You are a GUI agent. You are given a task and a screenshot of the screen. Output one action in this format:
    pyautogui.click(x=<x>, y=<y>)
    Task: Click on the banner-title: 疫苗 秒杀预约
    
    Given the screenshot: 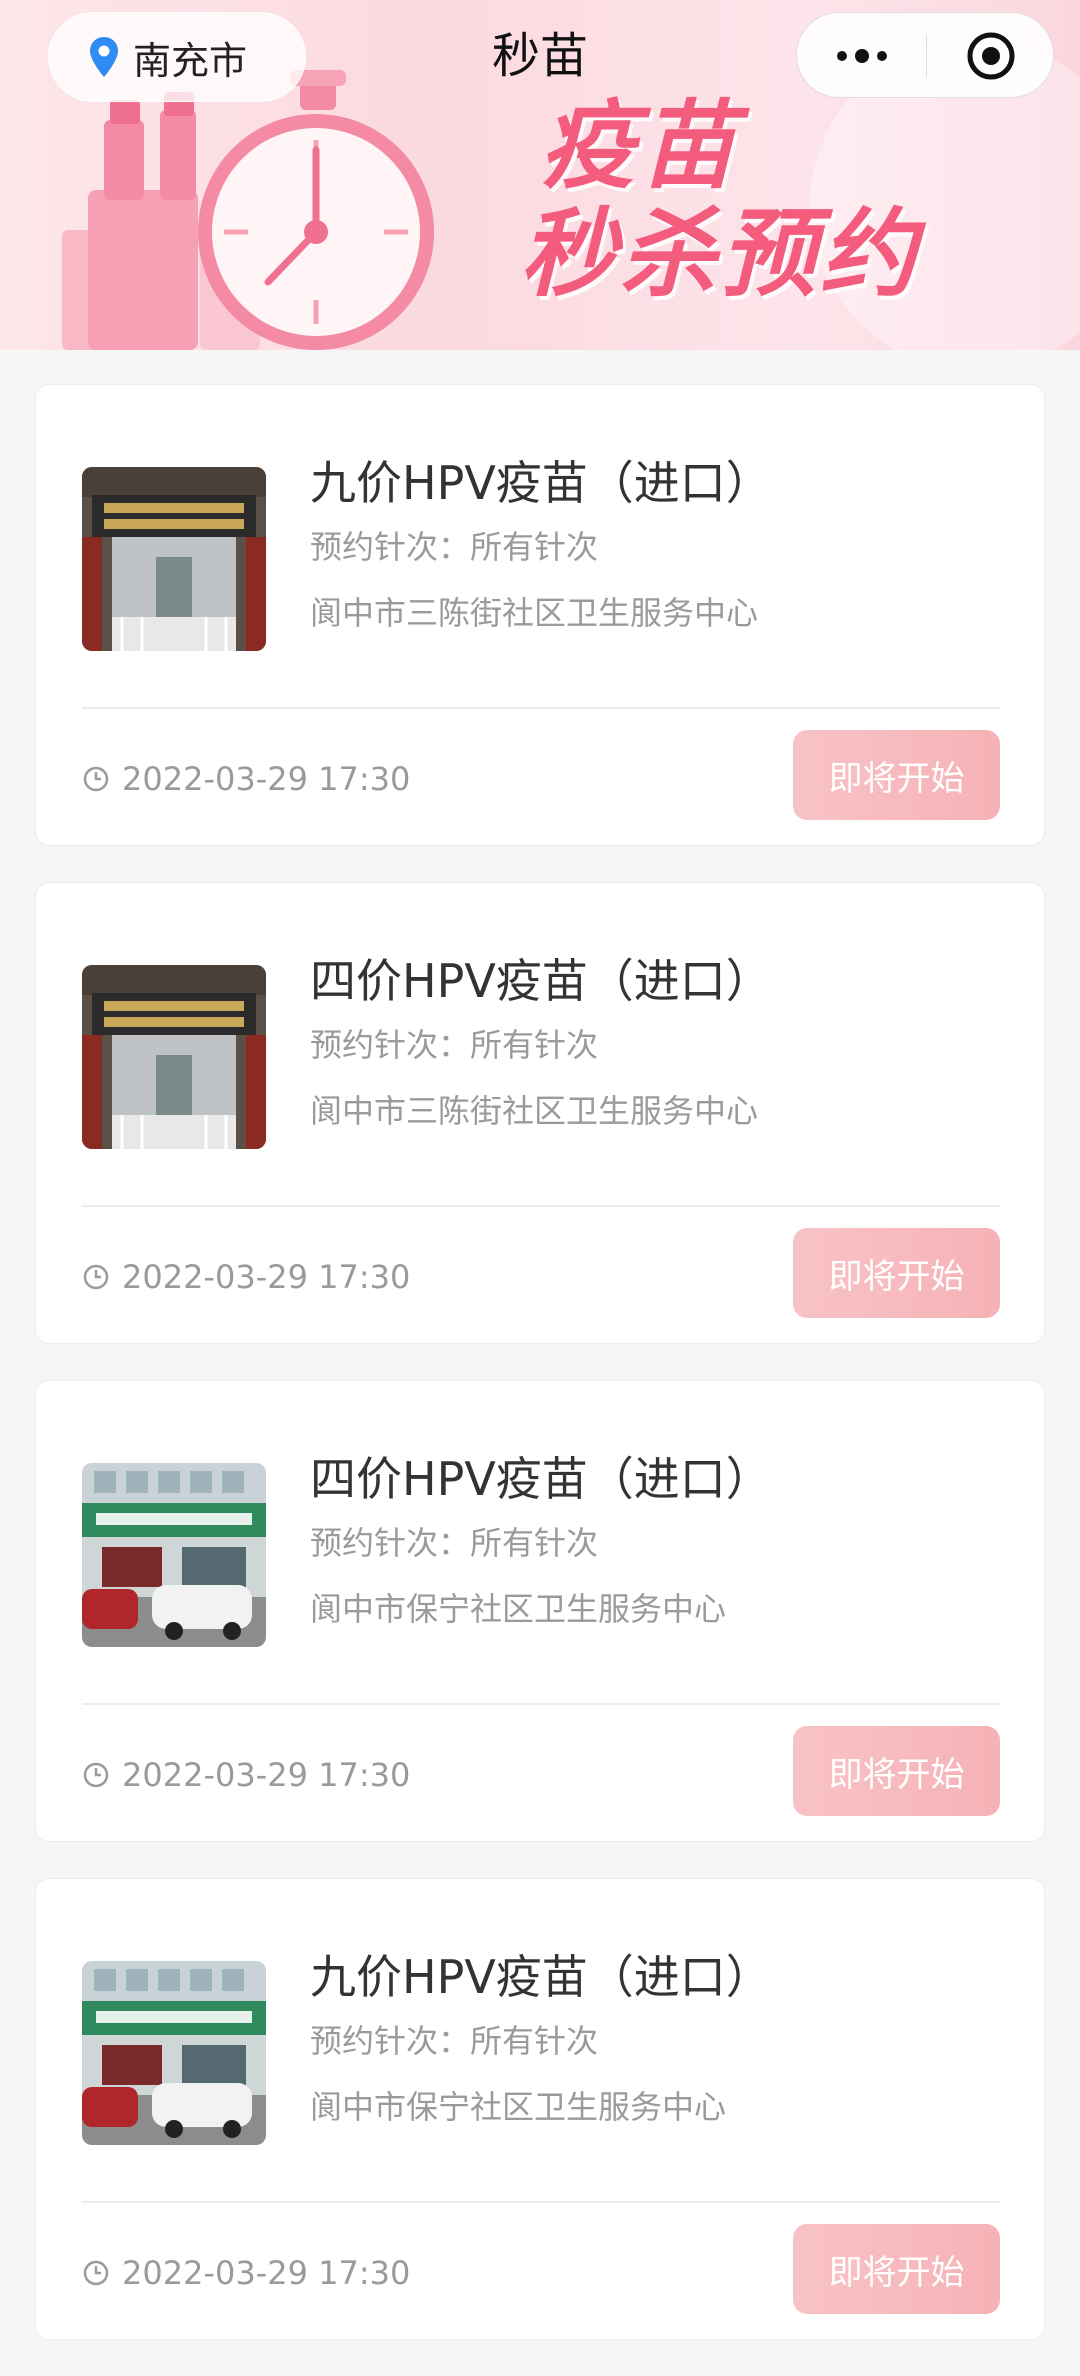 What is the action you would take?
    pyautogui.click(x=780, y=200)
    